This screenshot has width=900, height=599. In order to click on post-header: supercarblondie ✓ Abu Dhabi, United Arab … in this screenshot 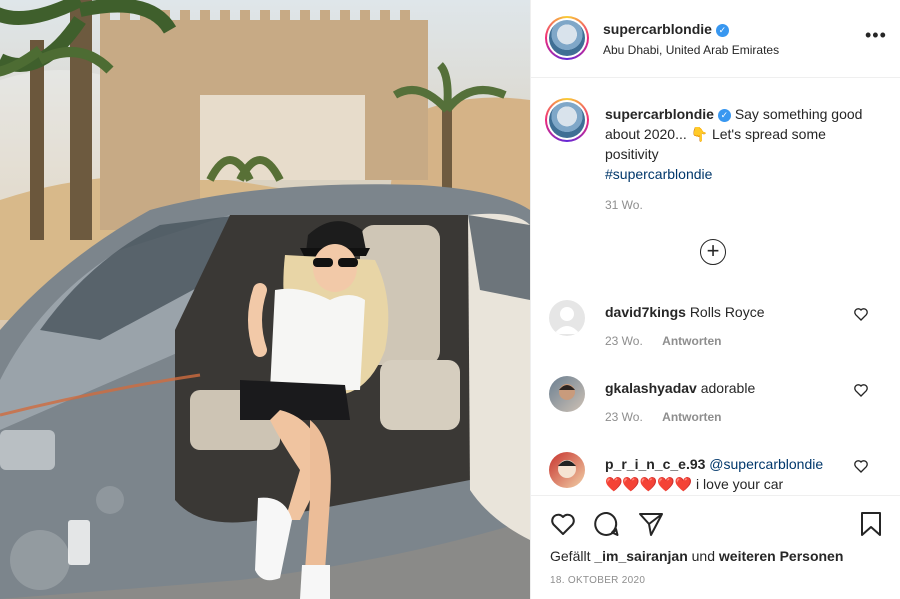, I will do `click(715, 39)`.